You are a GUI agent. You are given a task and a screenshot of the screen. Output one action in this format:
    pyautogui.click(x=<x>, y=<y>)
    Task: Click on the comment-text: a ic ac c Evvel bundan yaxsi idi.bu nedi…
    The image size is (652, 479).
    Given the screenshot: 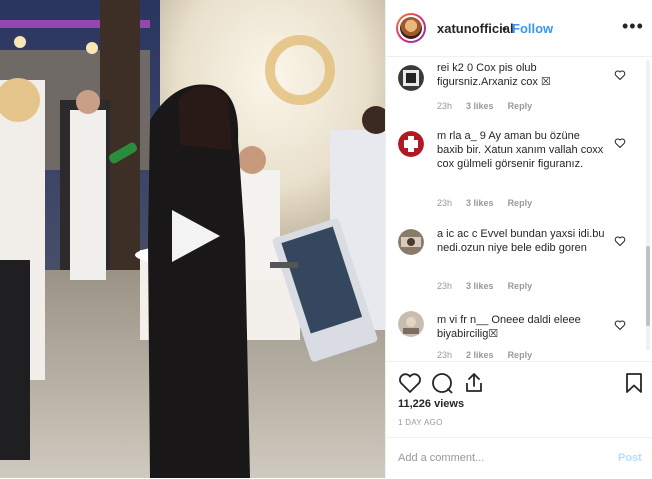 What is the action you would take?
    pyautogui.click(x=521, y=241)
    